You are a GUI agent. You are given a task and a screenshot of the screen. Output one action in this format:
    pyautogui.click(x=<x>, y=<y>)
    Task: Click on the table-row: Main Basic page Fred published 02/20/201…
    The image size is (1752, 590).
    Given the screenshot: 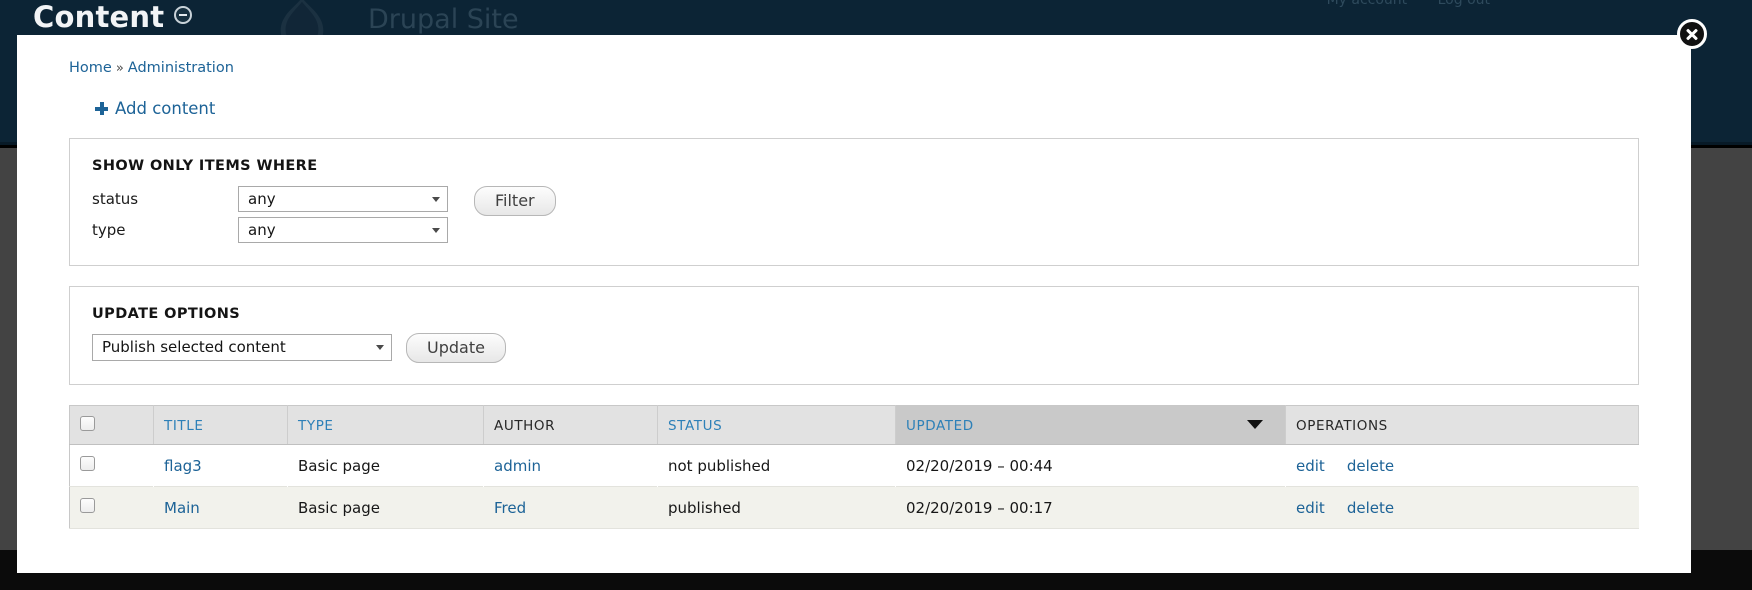 What is the action you would take?
    pyautogui.click(x=854, y=507)
    